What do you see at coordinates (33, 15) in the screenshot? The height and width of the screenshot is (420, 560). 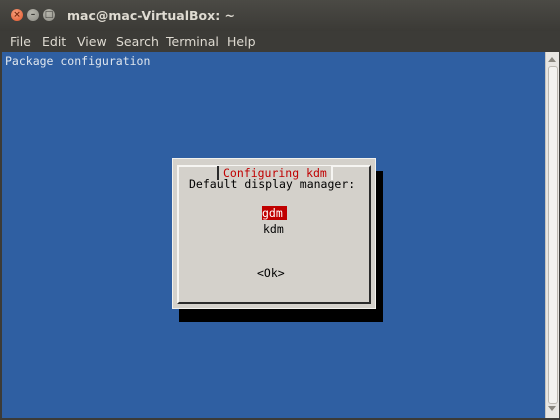 I see `minimize-icon: –` at bounding box center [33, 15].